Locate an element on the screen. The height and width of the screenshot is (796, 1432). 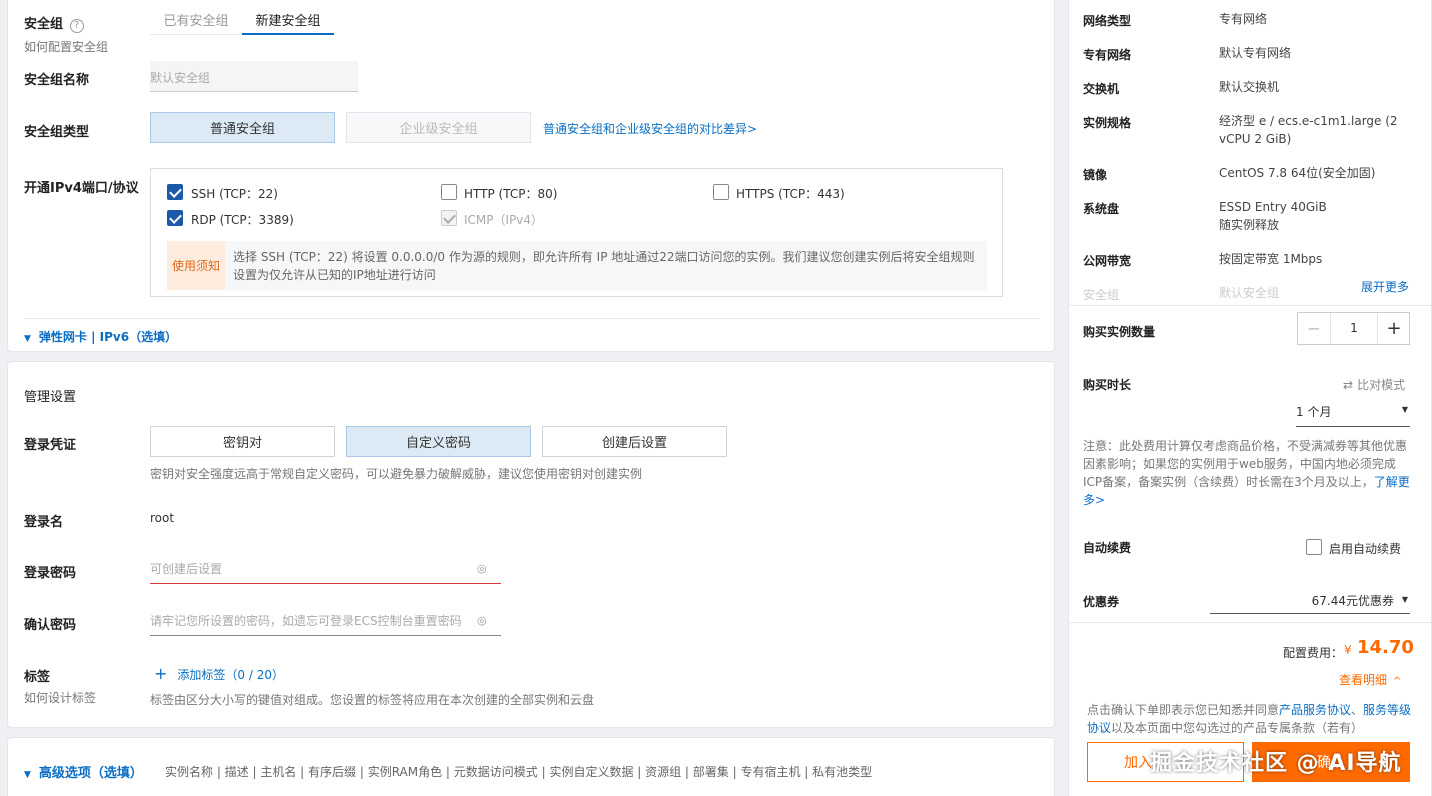
summary-value: 按固定带宽 1Mbps is located at coordinates (1271, 259).